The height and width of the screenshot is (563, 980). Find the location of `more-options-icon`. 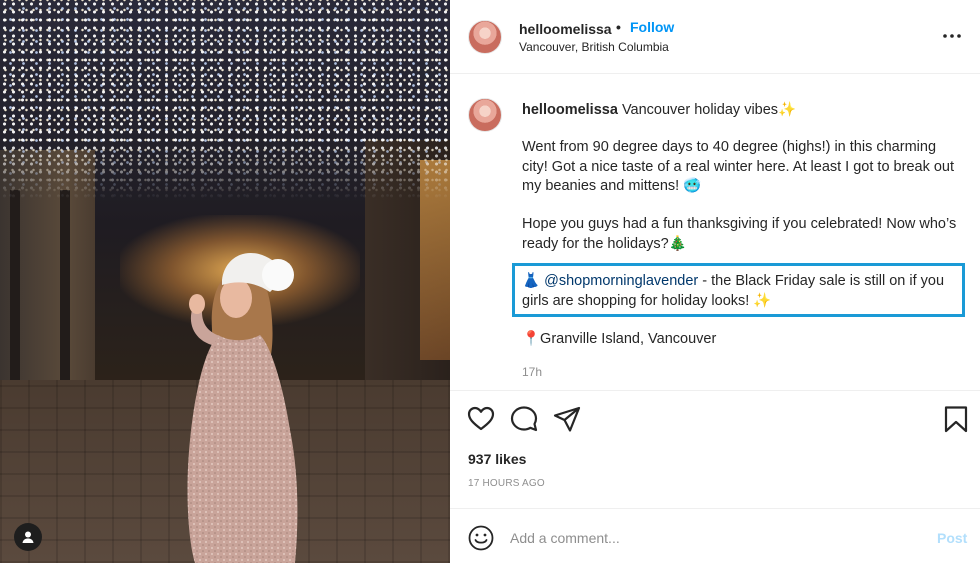

more-options-icon is located at coordinates (952, 36).